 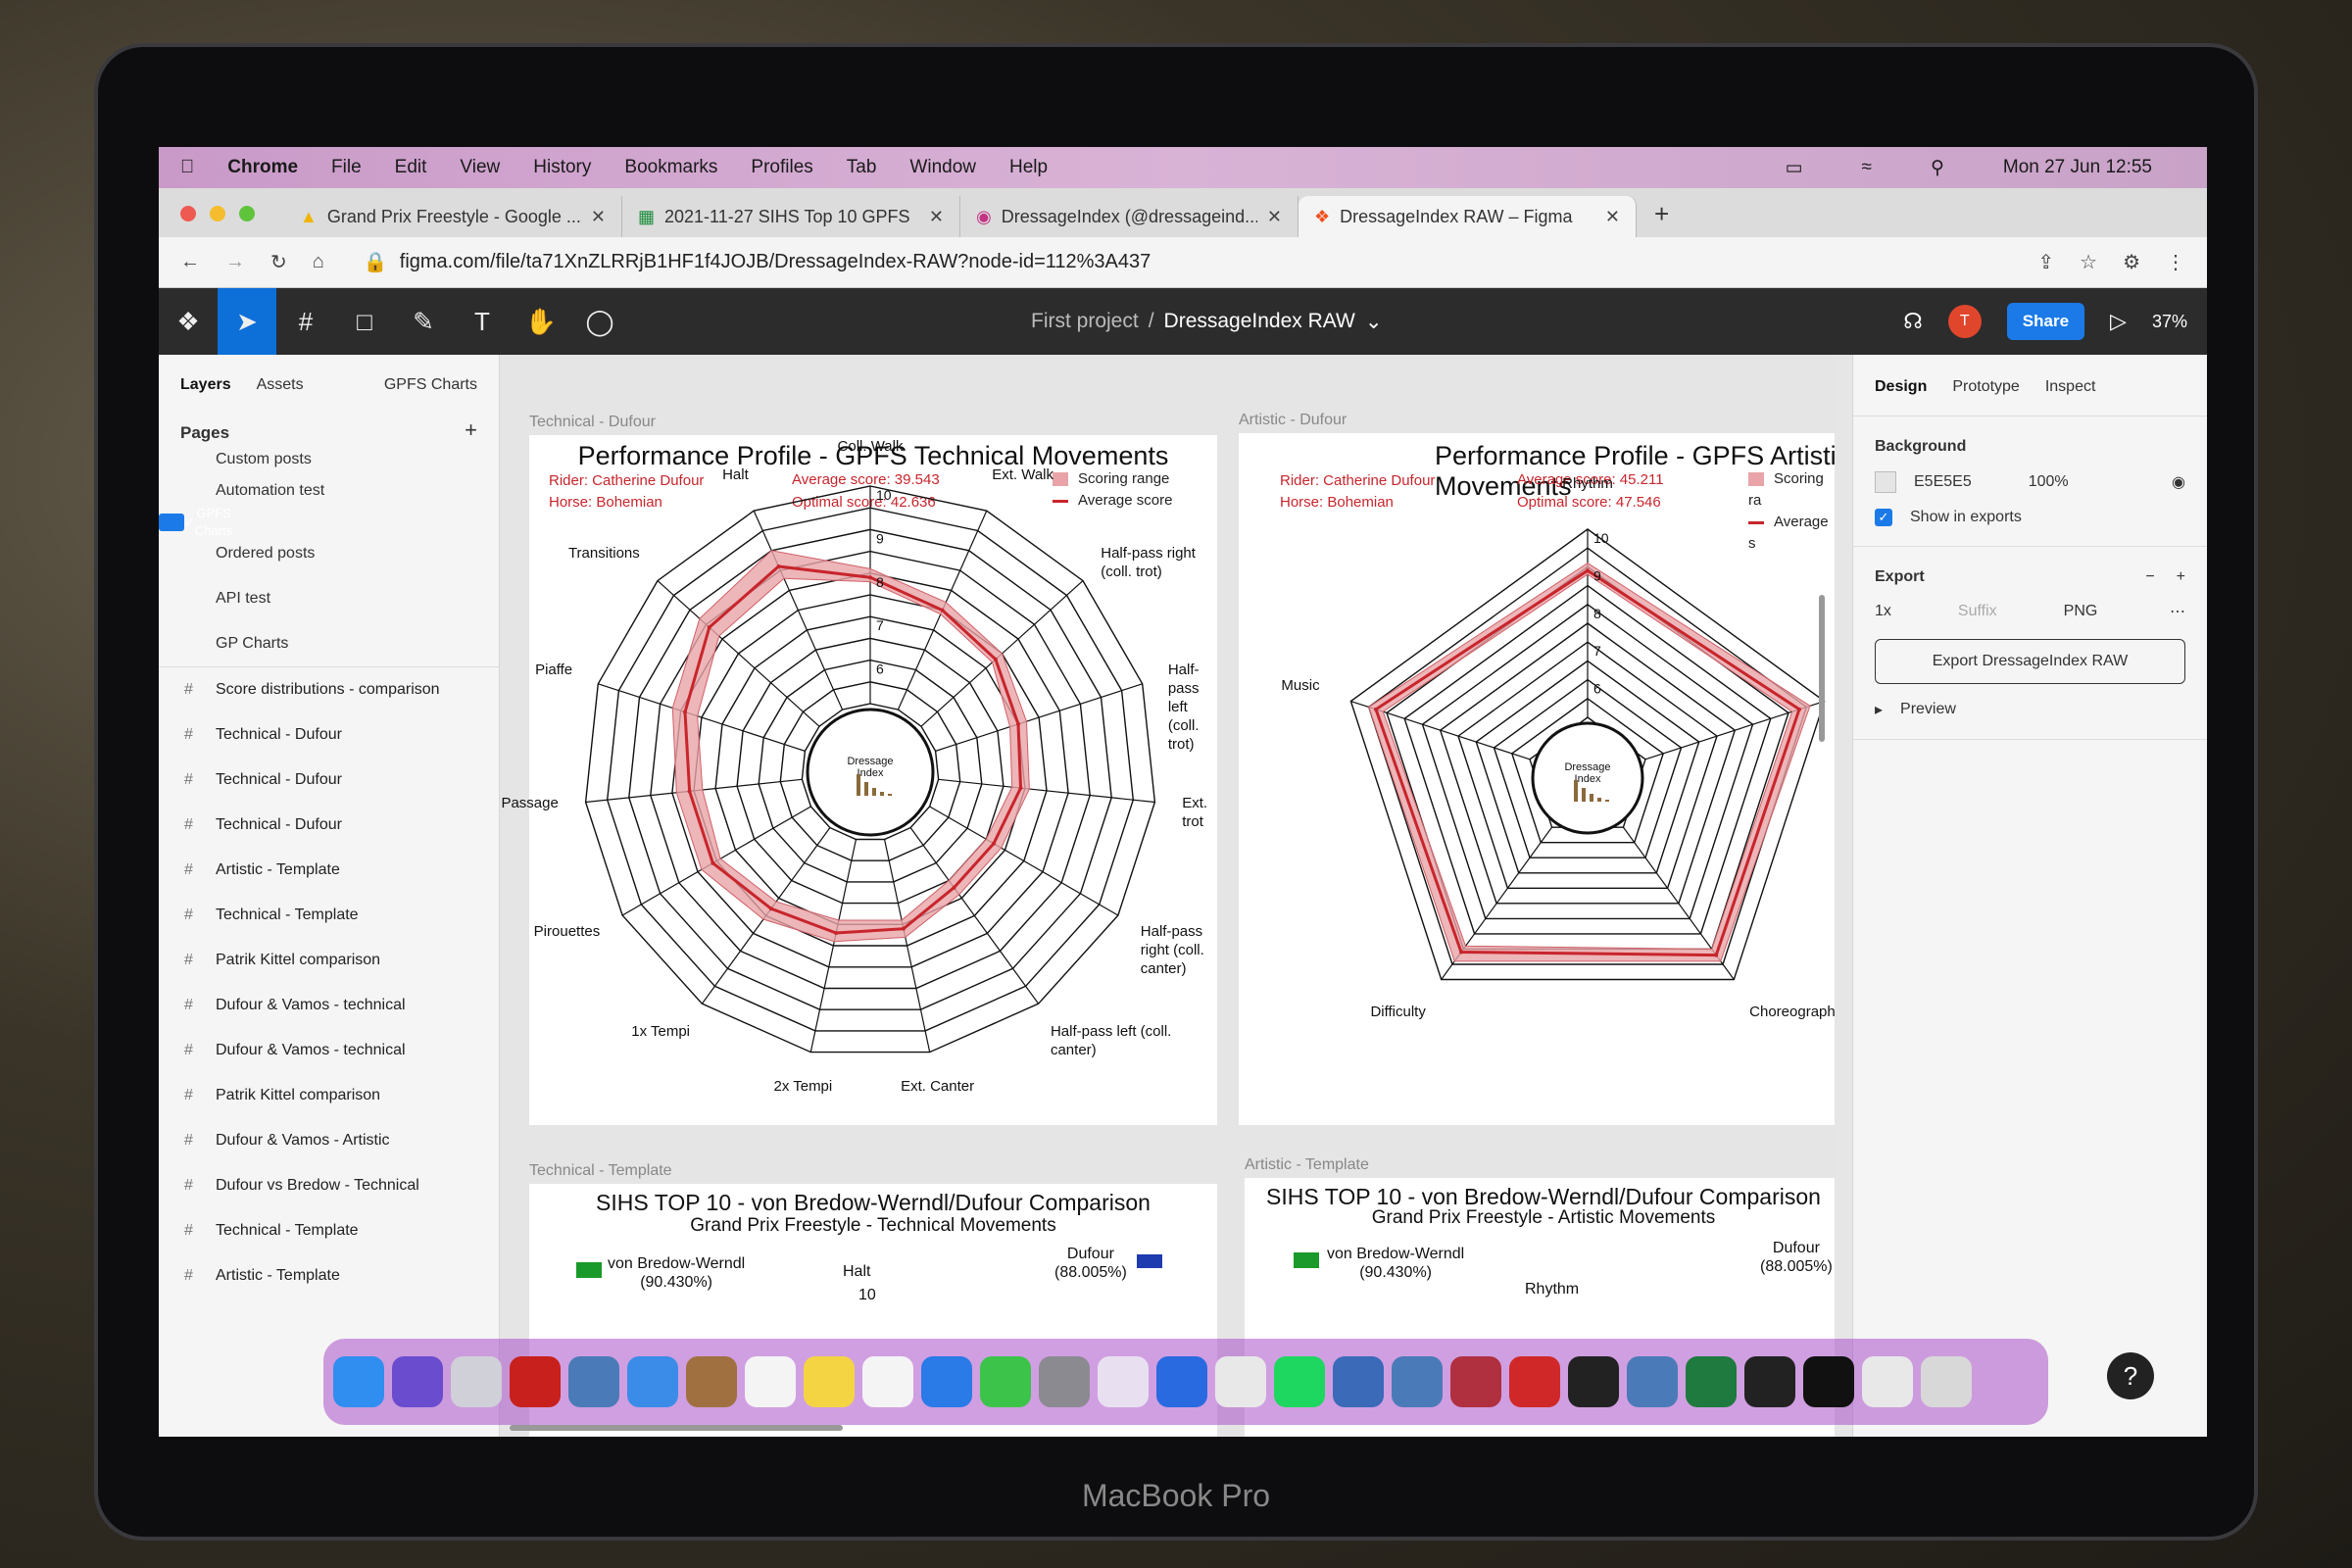 What do you see at coordinates (278, 262) in the screenshot?
I see `reload-icon: ↻` at bounding box center [278, 262].